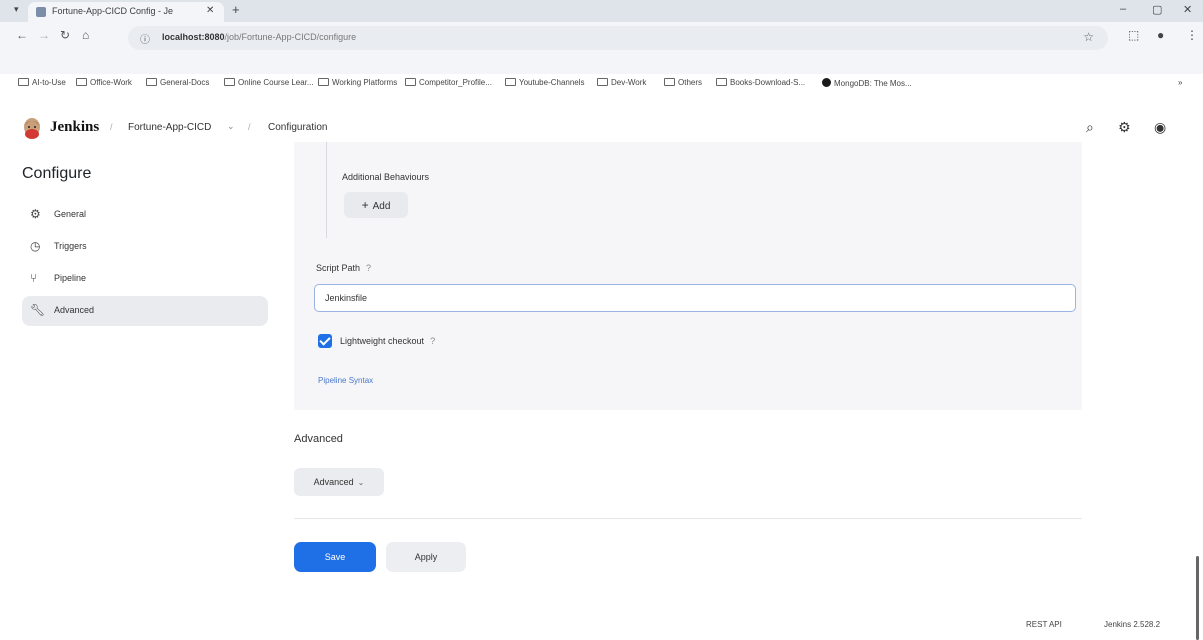 The width and height of the screenshot is (1203, 640). Describe the element at coordinates (345, 380) in the screenshot. I see `pipeline-syntax-link: Pipeline Syntax` at that location.